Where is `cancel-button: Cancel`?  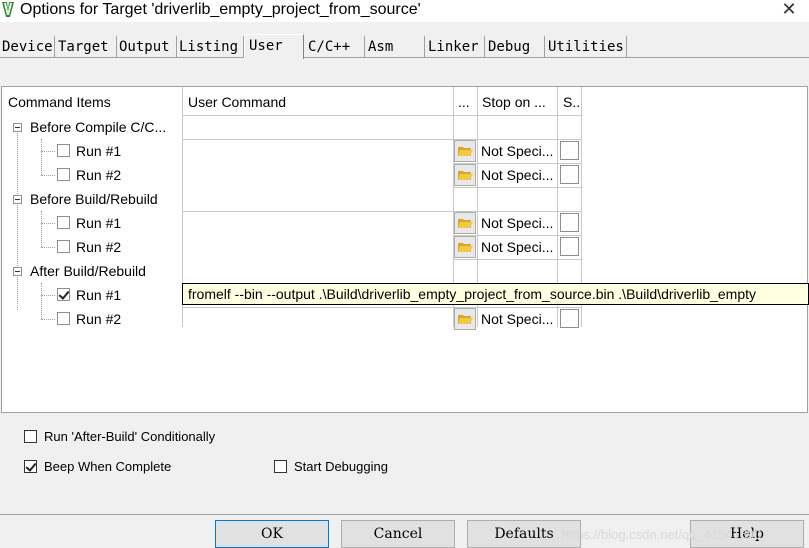 cancel-button: Cancel is located at coordinates (398, 534).